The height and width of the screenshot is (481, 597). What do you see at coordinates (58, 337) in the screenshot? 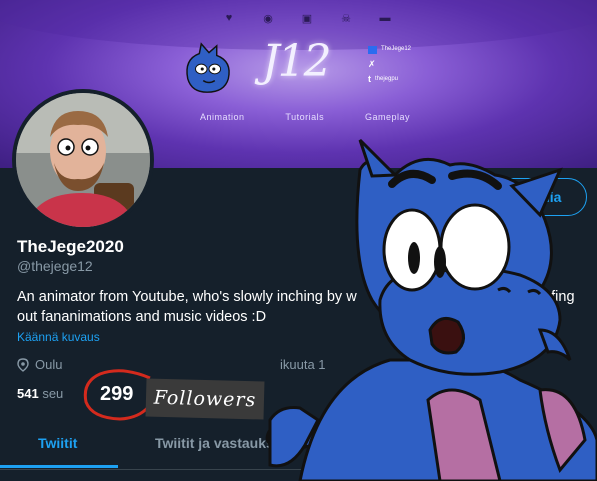
I see `translate-bio-link: Käännä kuvaus` at bounding box center [58, 337].